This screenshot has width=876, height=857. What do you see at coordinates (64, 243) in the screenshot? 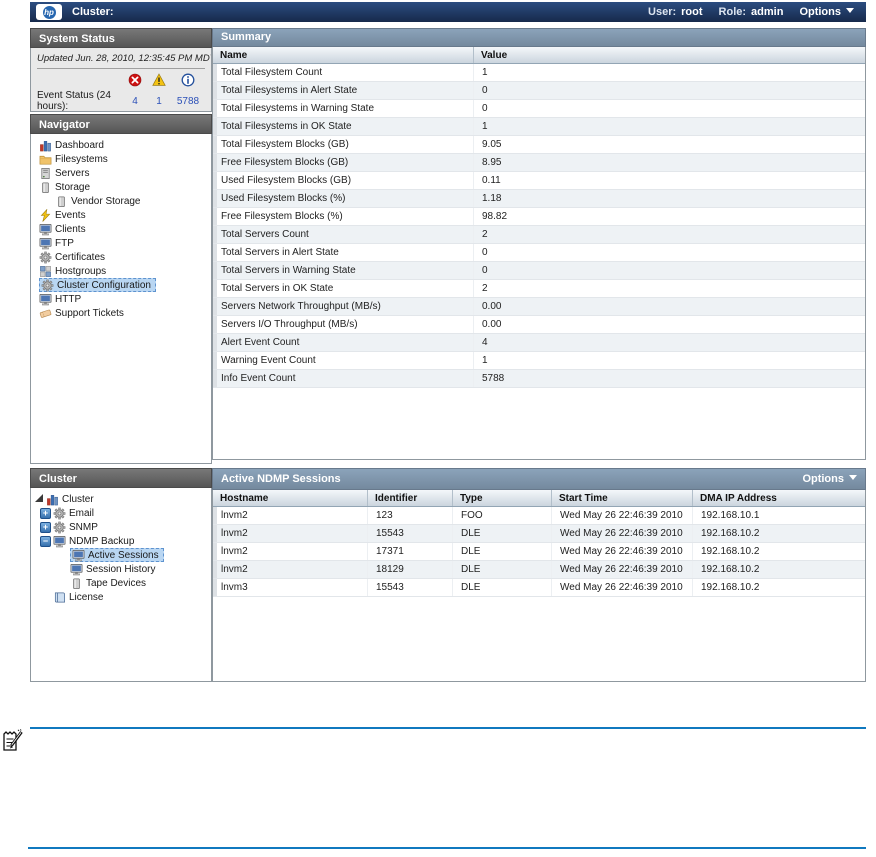
I see `sidebar-item-label: FTP` at bounding box center [64, 243].